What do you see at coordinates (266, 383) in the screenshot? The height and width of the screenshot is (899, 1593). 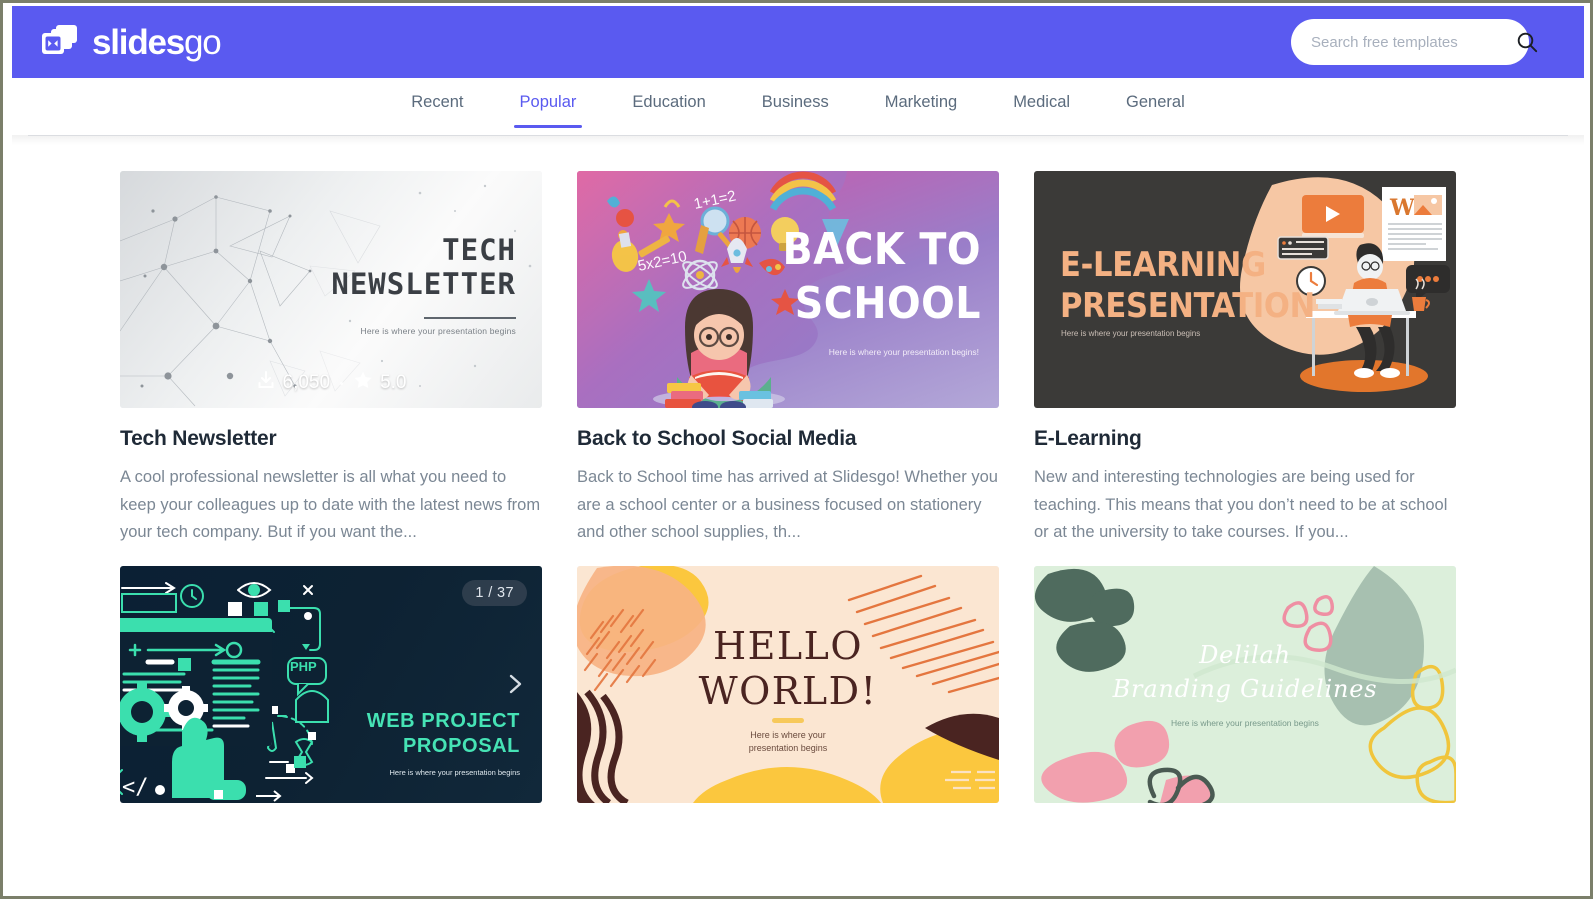 I see `download-icon` at bounding box center [266, 383].